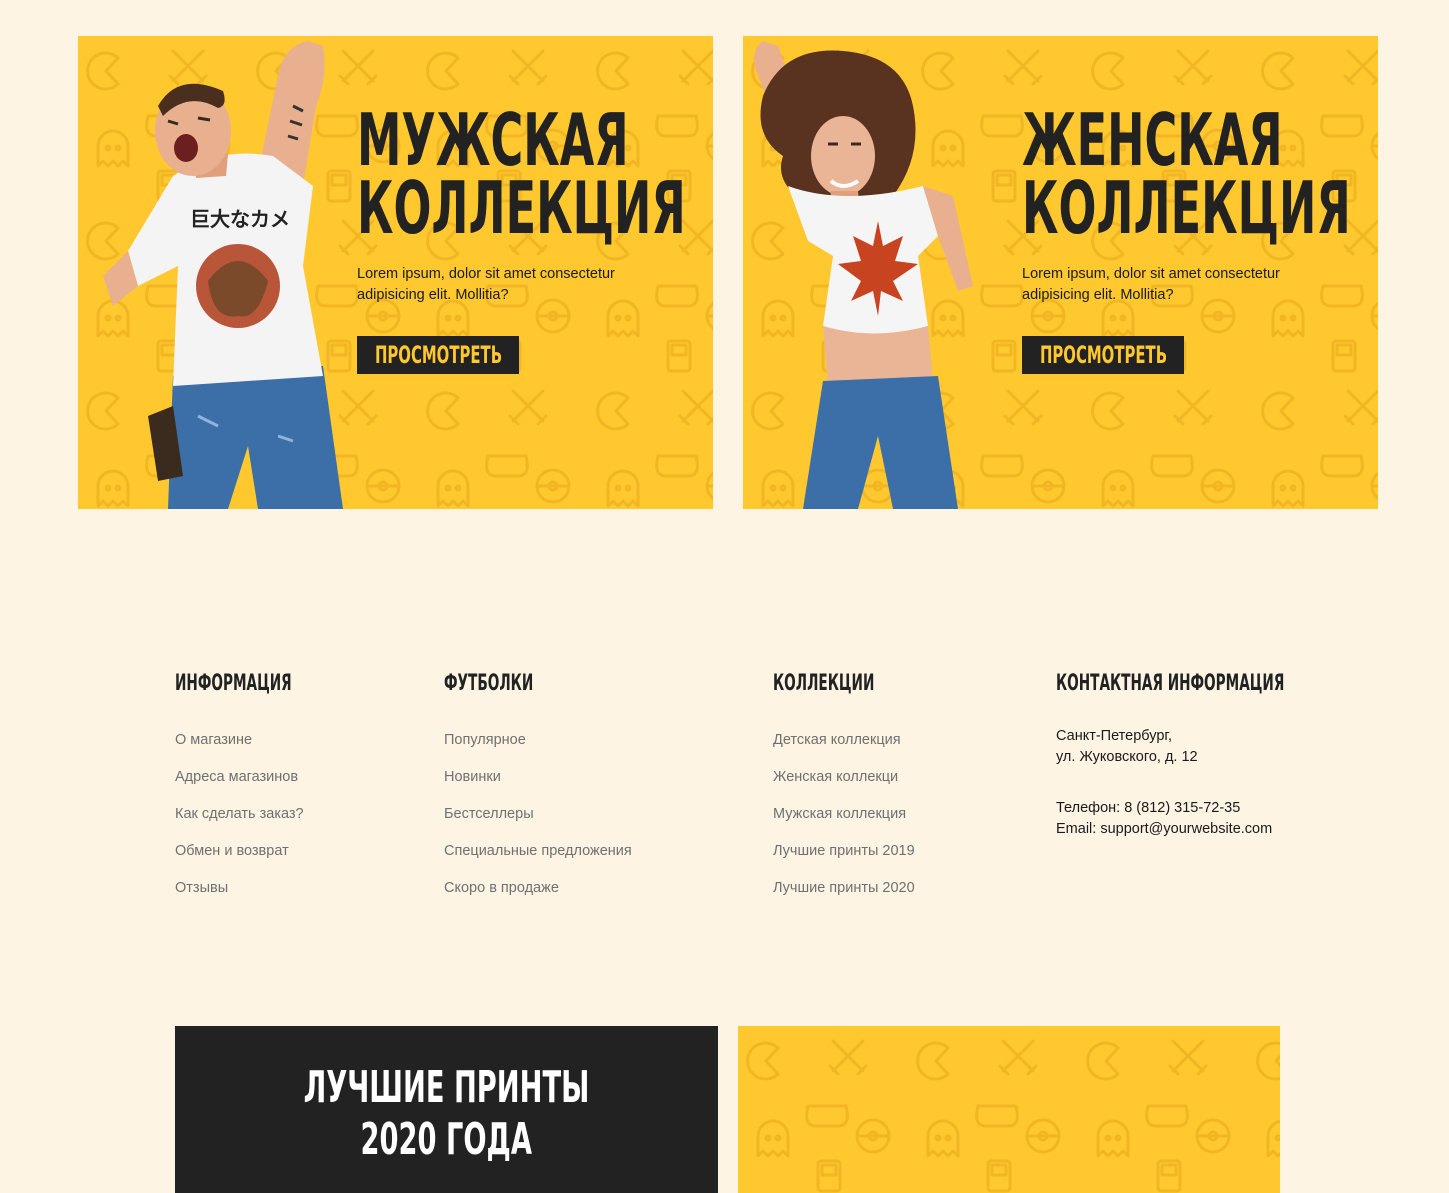  What do you see at coordinates (446, 1139) in the screenshot?
I see `promo-title-line-2: 2020 ГОДА` at bounding box center [446, 1139].